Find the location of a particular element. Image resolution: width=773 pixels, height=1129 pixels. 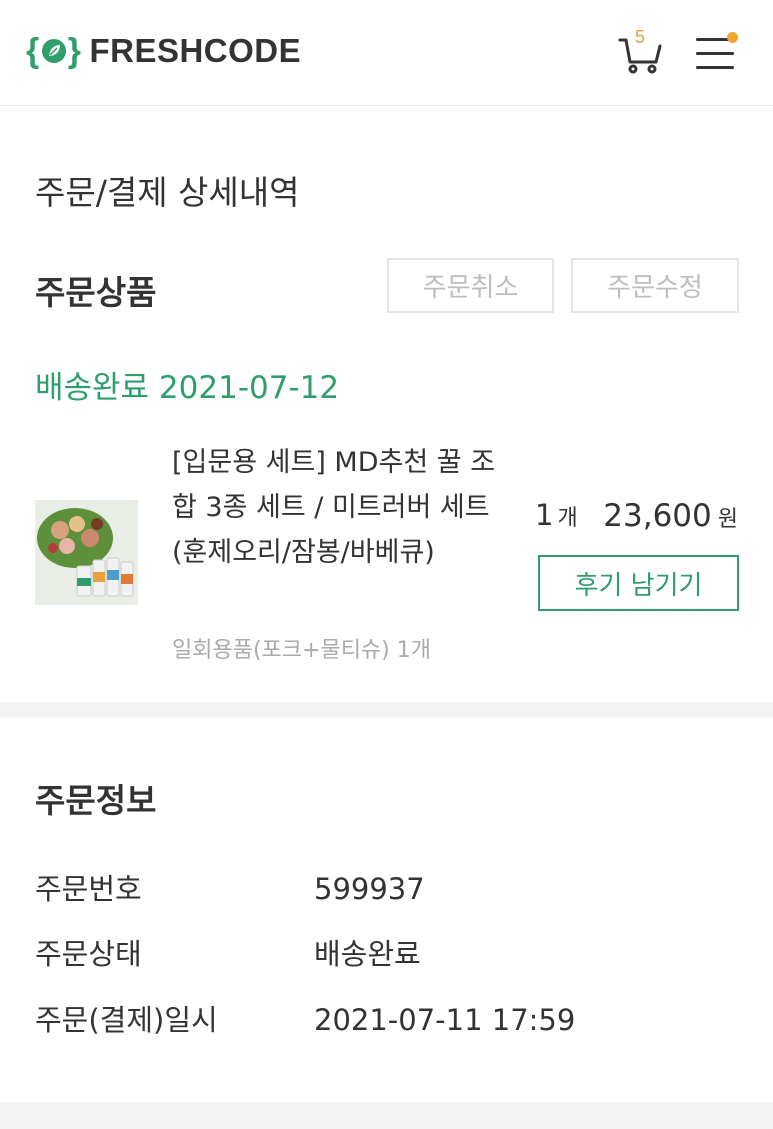

delivery-status: 배송완료 2021-07-12 is located at coordinates (187, 388).